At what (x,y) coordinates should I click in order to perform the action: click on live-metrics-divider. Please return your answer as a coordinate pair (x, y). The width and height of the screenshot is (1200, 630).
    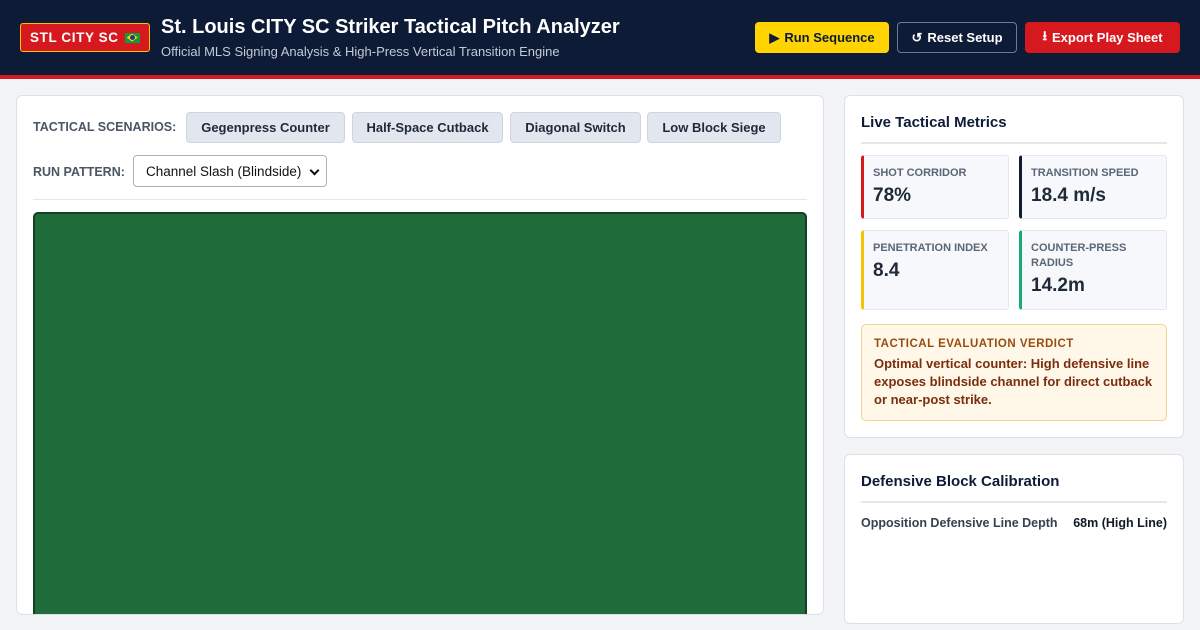
    Looking at the image, I should click on (1014, 143).